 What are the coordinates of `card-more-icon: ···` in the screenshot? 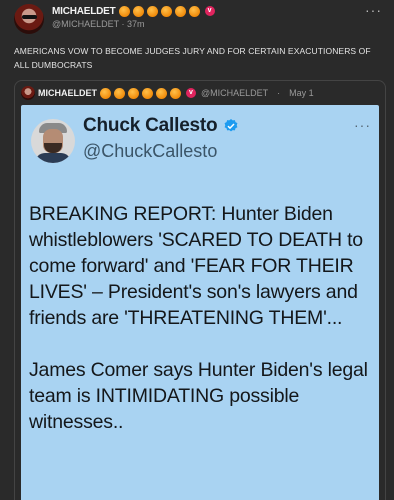 It's located at (362, 125).